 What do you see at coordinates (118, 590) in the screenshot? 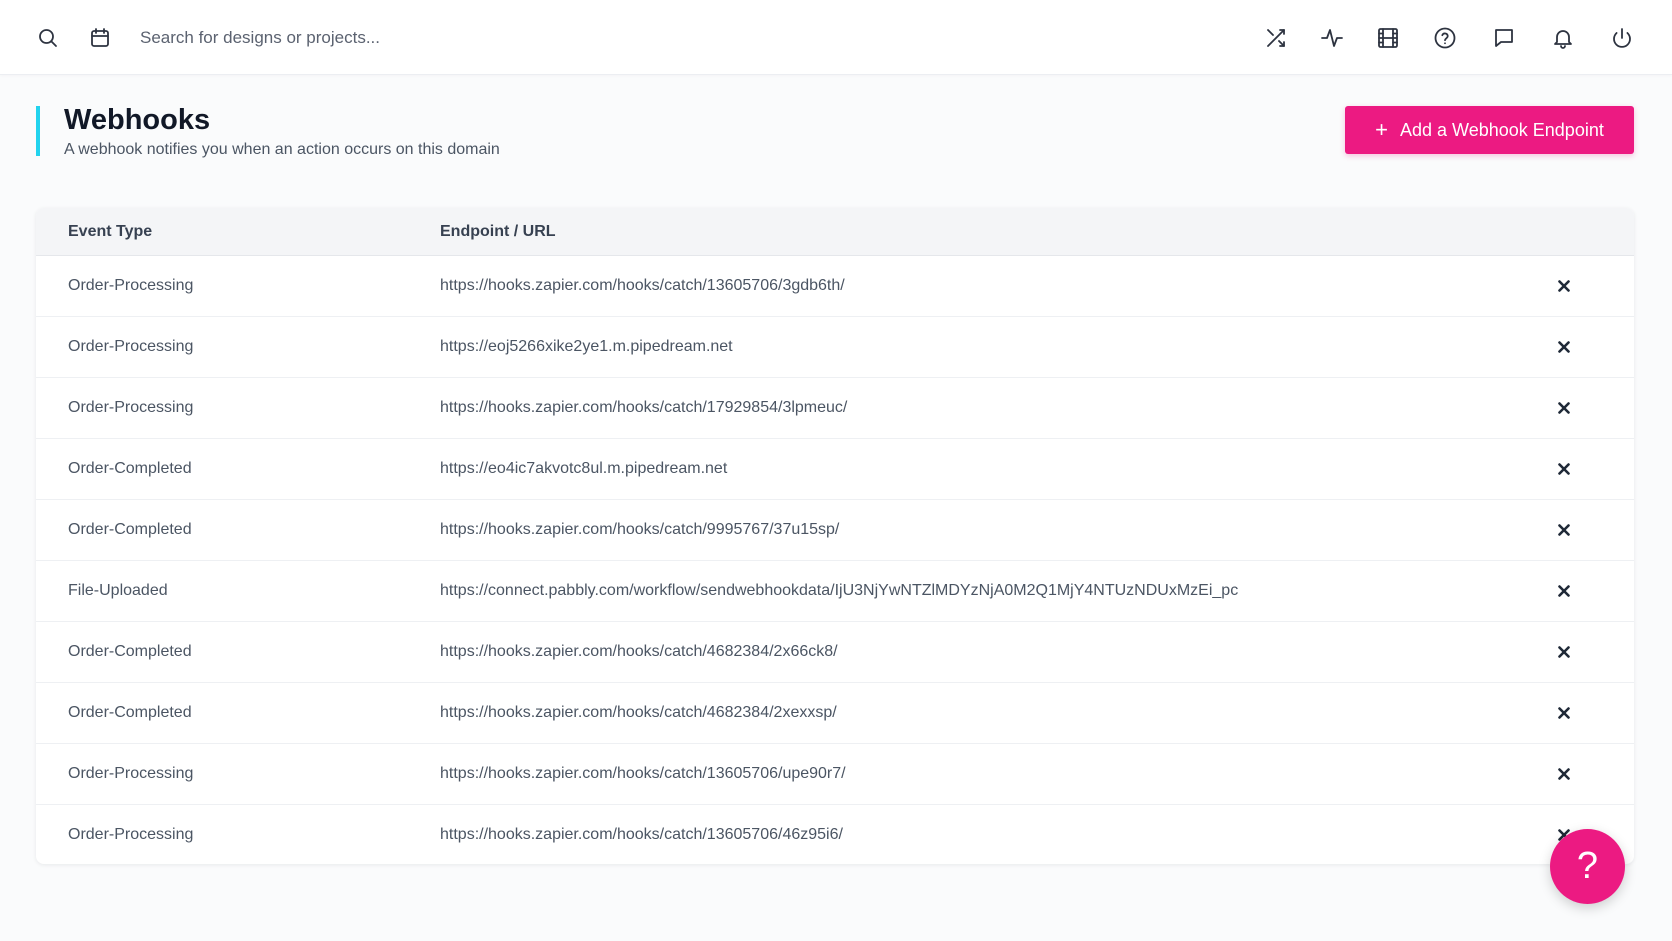
I see `event-type-cell: File-Uploaded` at bounding box center [118, 590].